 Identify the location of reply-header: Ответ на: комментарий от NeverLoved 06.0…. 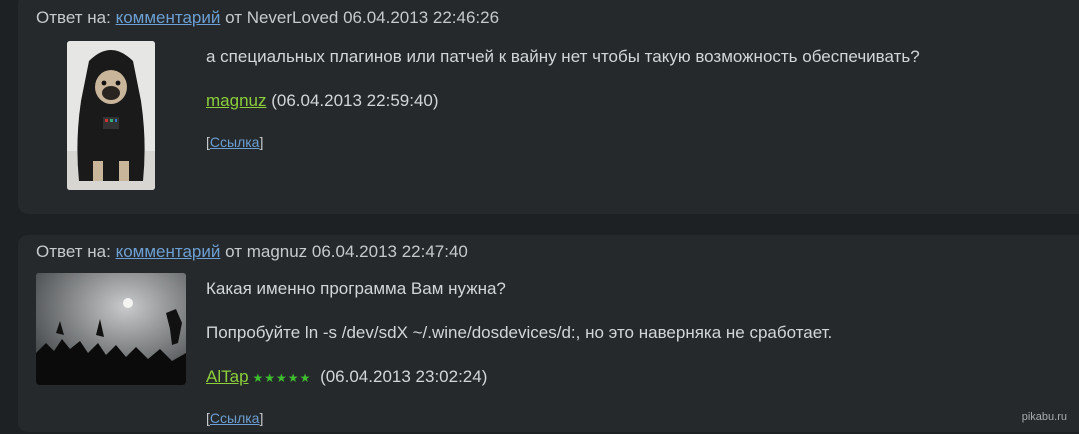
(267, 18).